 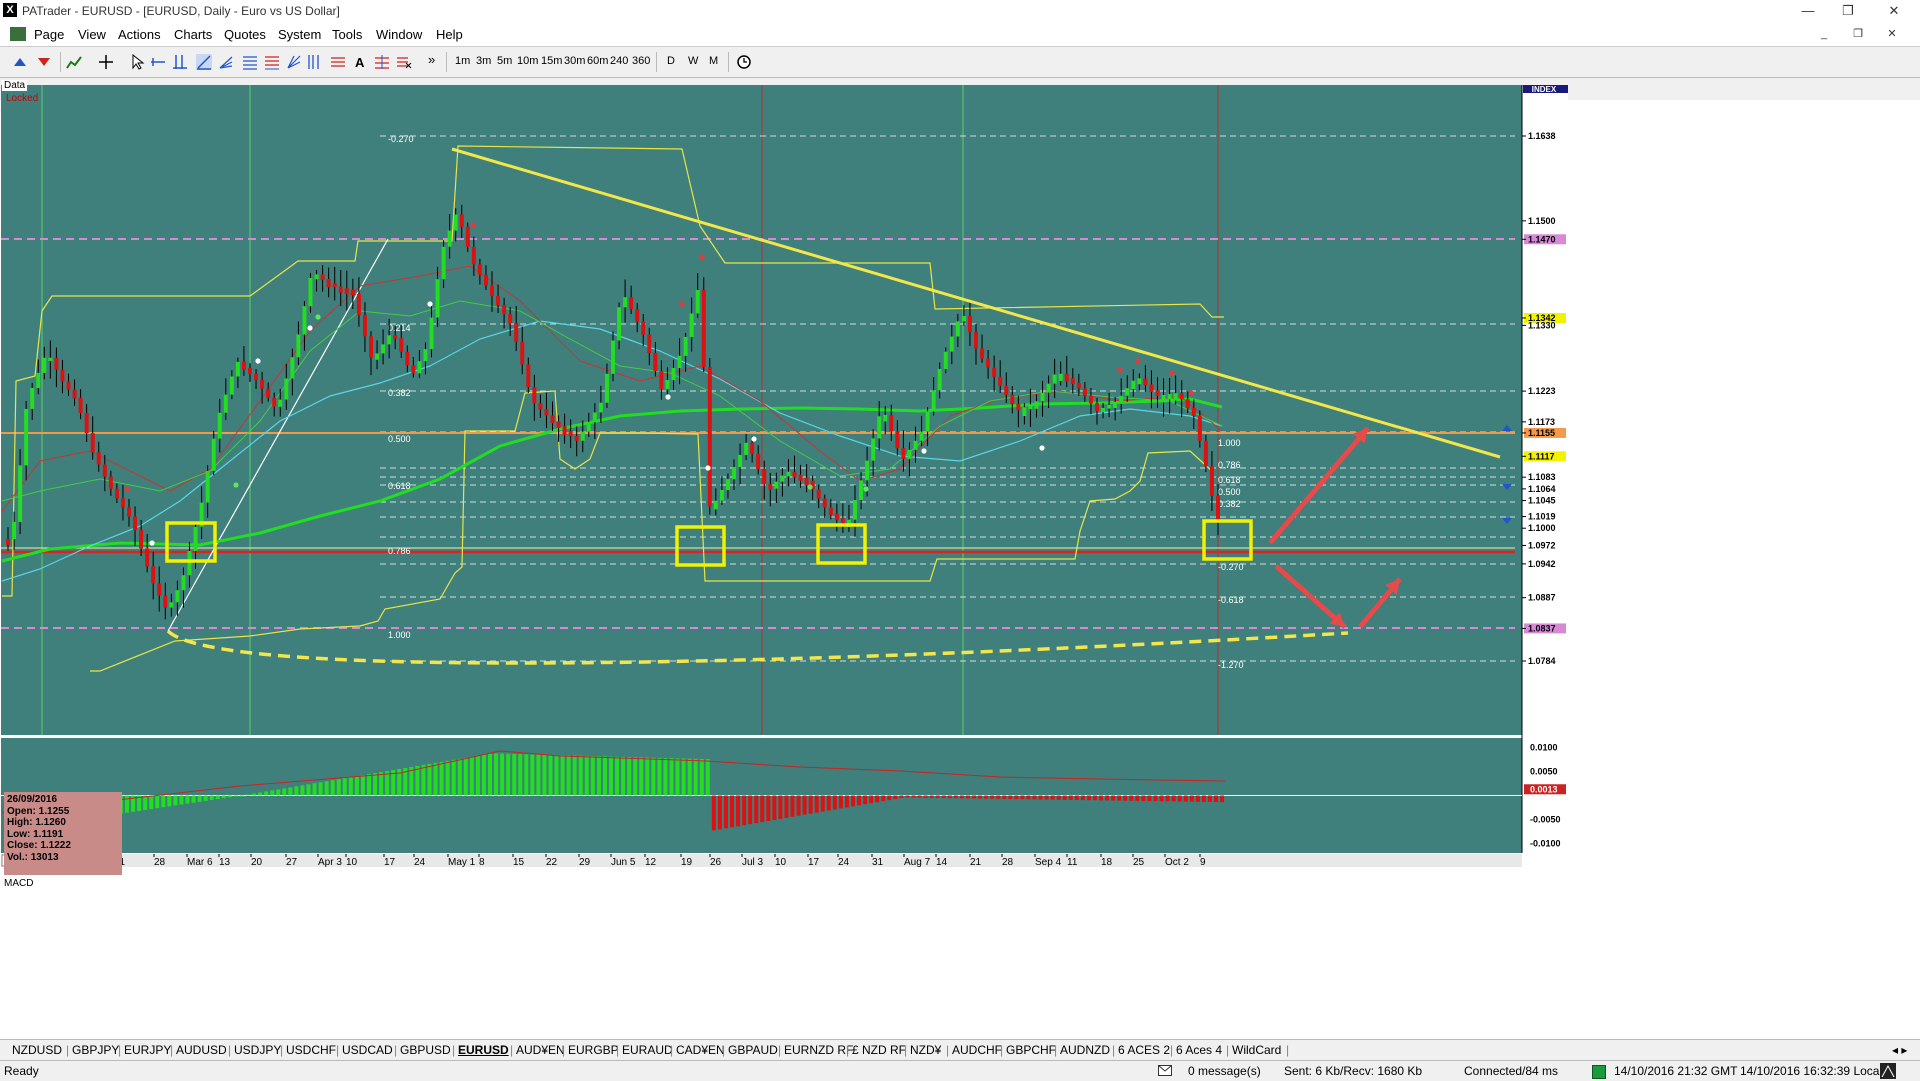 What do you see at coordinates (338, 62) in the screenshot?
I see `channel-icon` at bounding box center [338, 62].